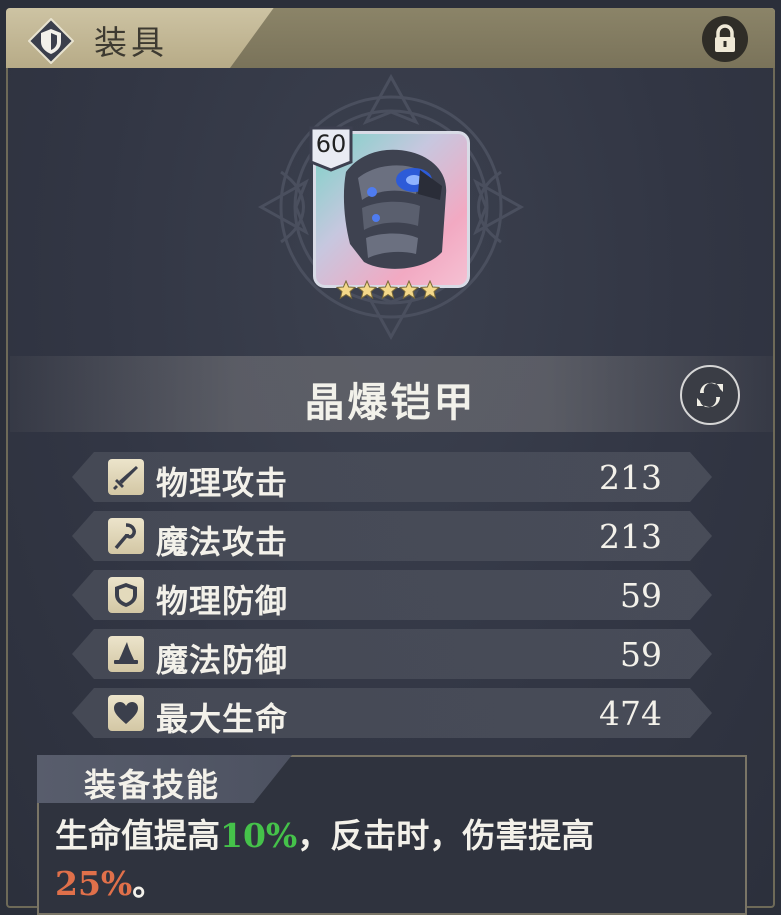 The height and width of the screenshot is (915, 781). What do you see at coordinates (392, 654) in the screenshot?
I see `stat-row-magic-defense: 魔法防御 59` at bounding box center [392, 654].